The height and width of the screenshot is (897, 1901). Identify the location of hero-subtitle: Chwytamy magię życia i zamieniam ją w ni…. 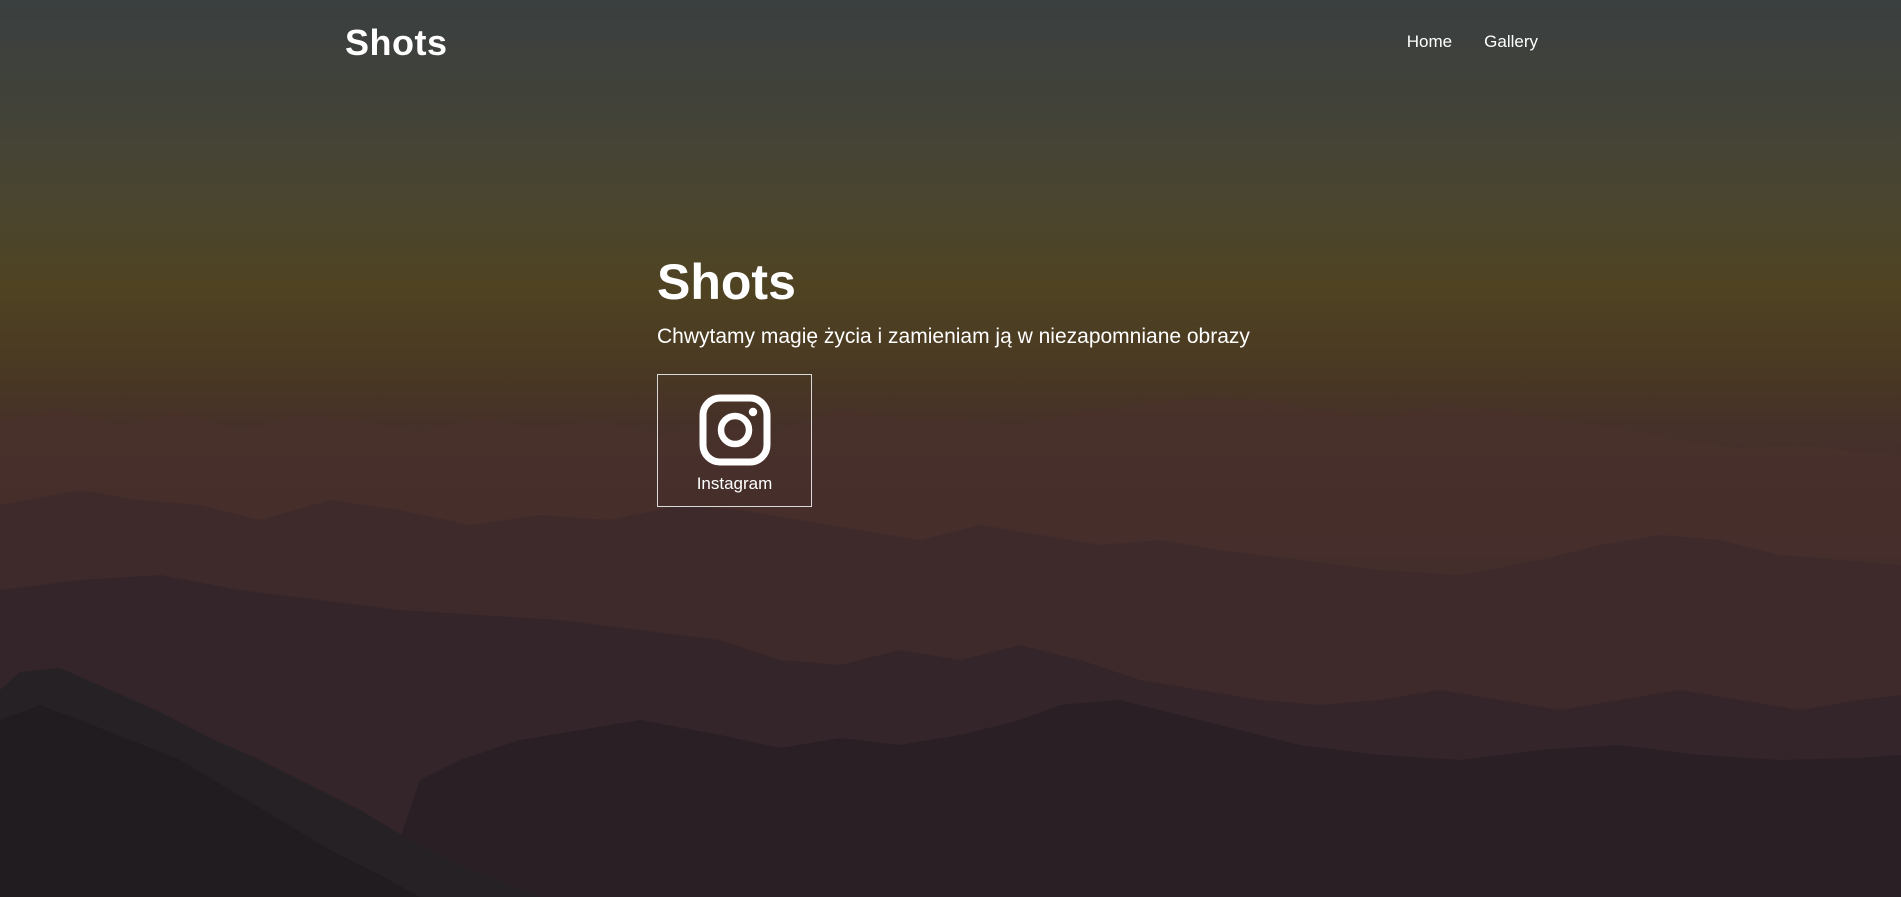
(953, 336).